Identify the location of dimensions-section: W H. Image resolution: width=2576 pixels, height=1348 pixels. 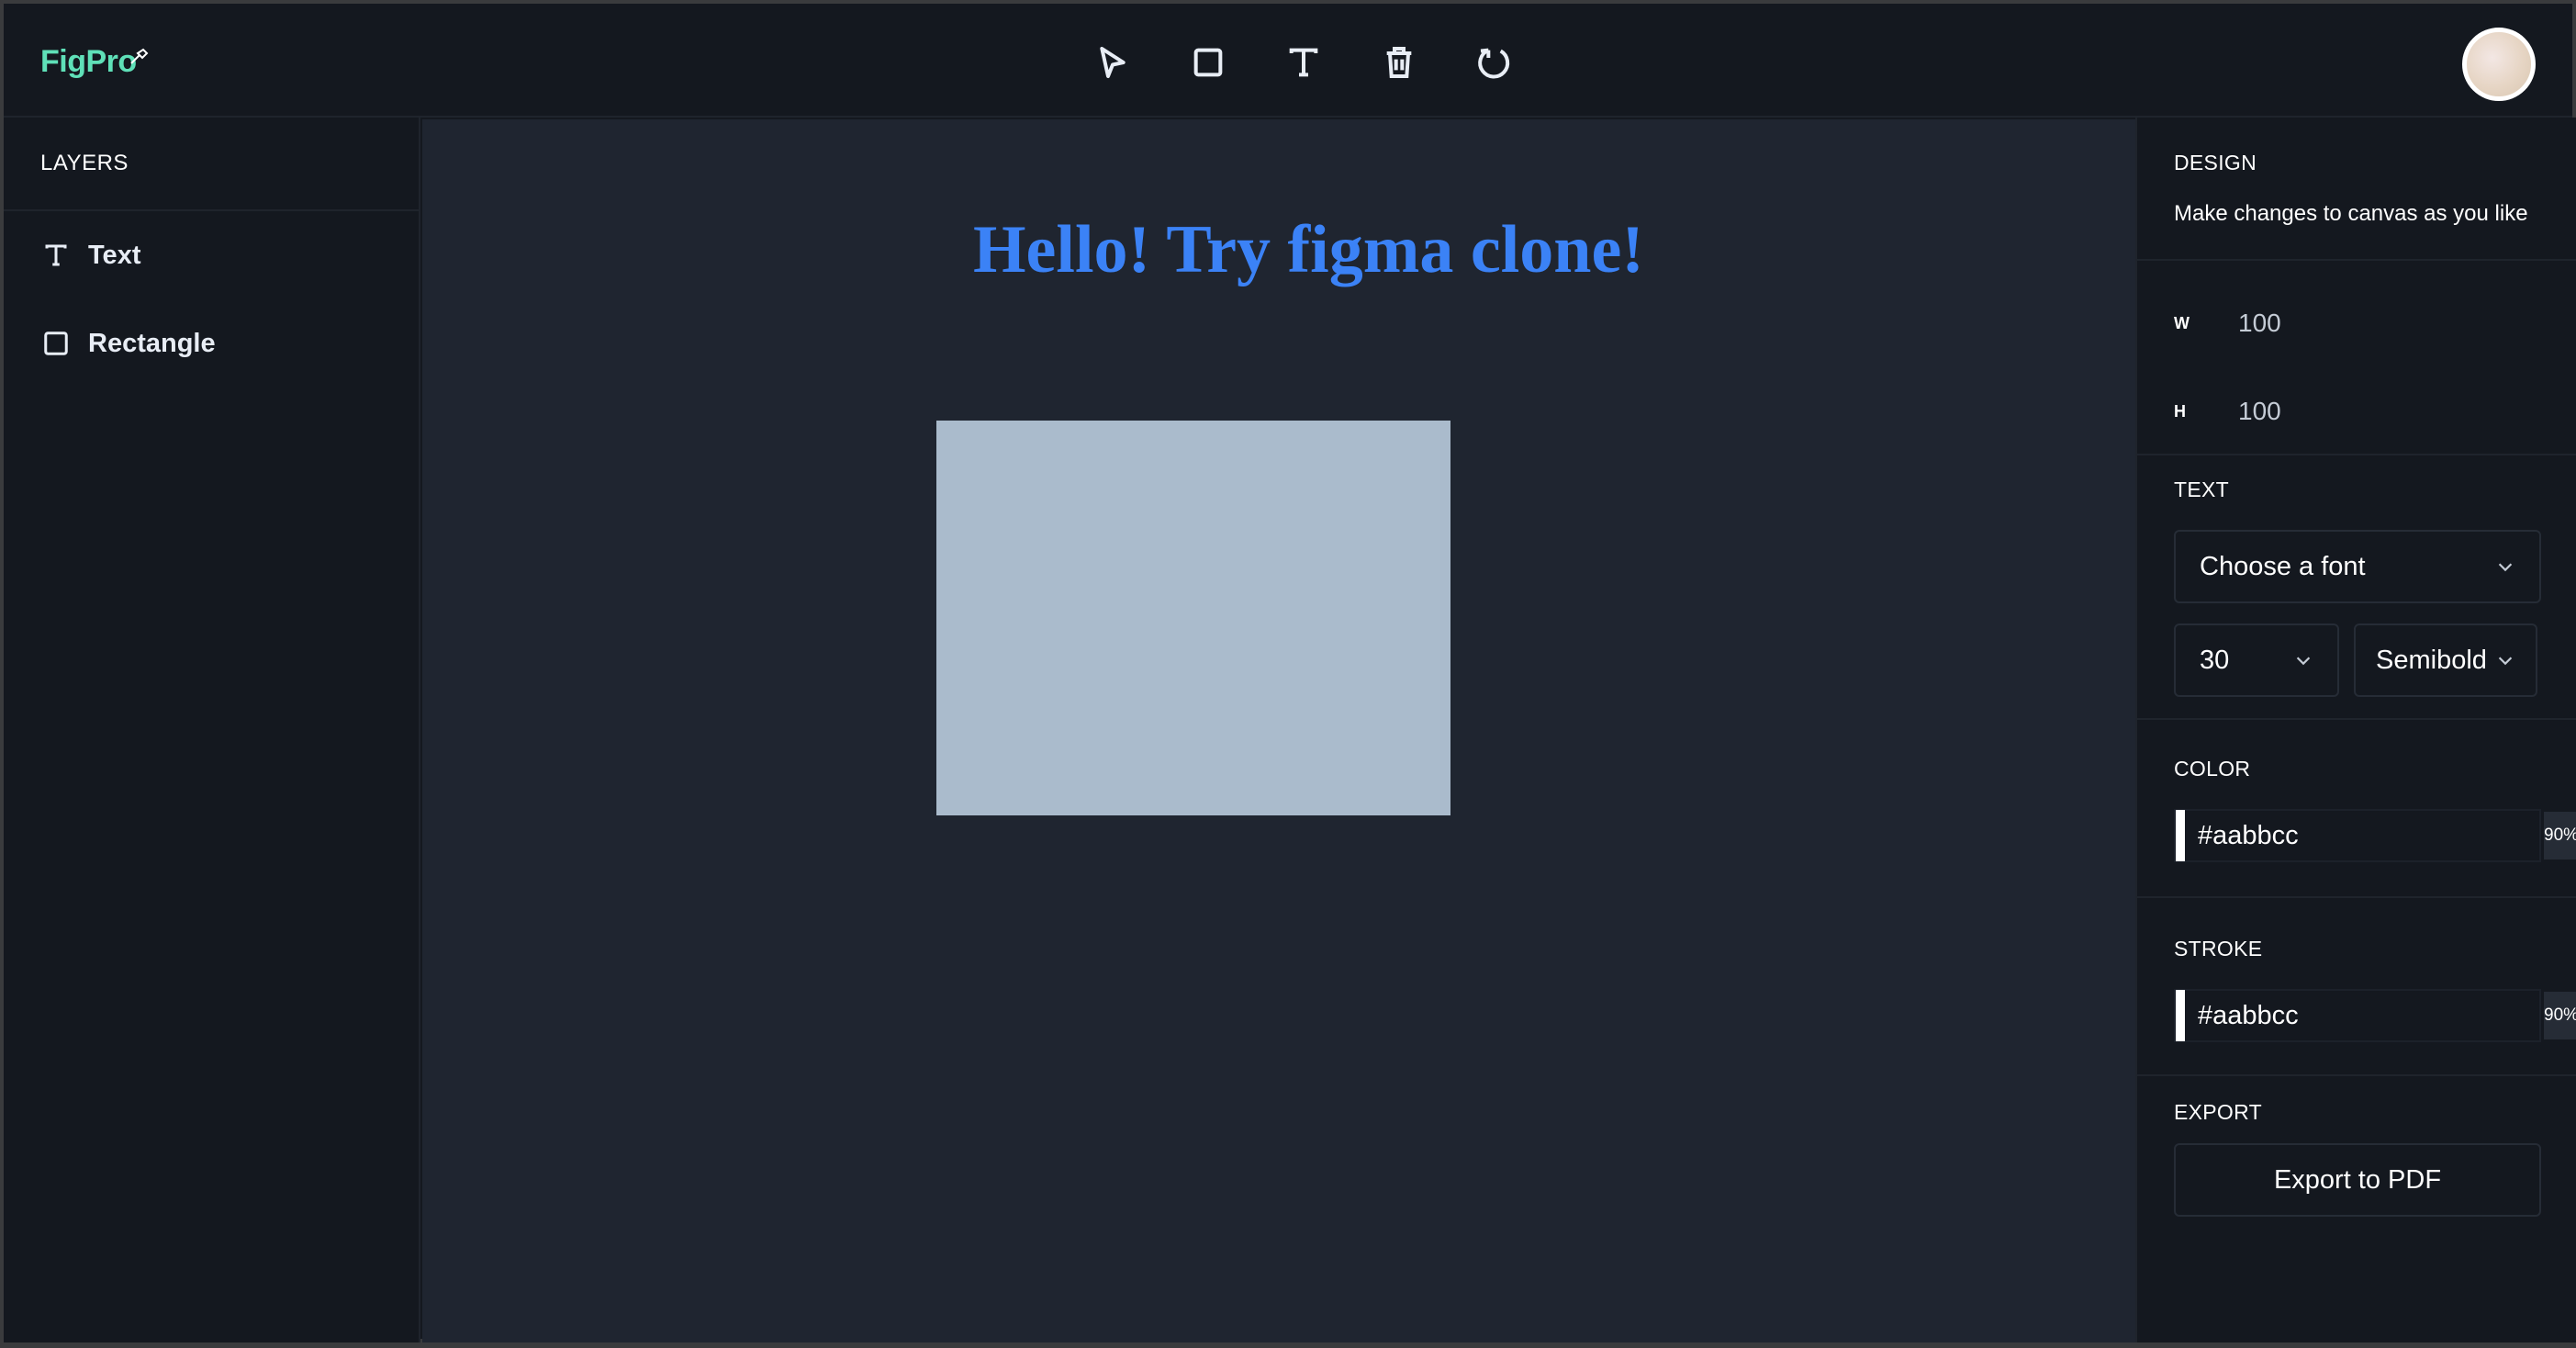
(2356, 358).